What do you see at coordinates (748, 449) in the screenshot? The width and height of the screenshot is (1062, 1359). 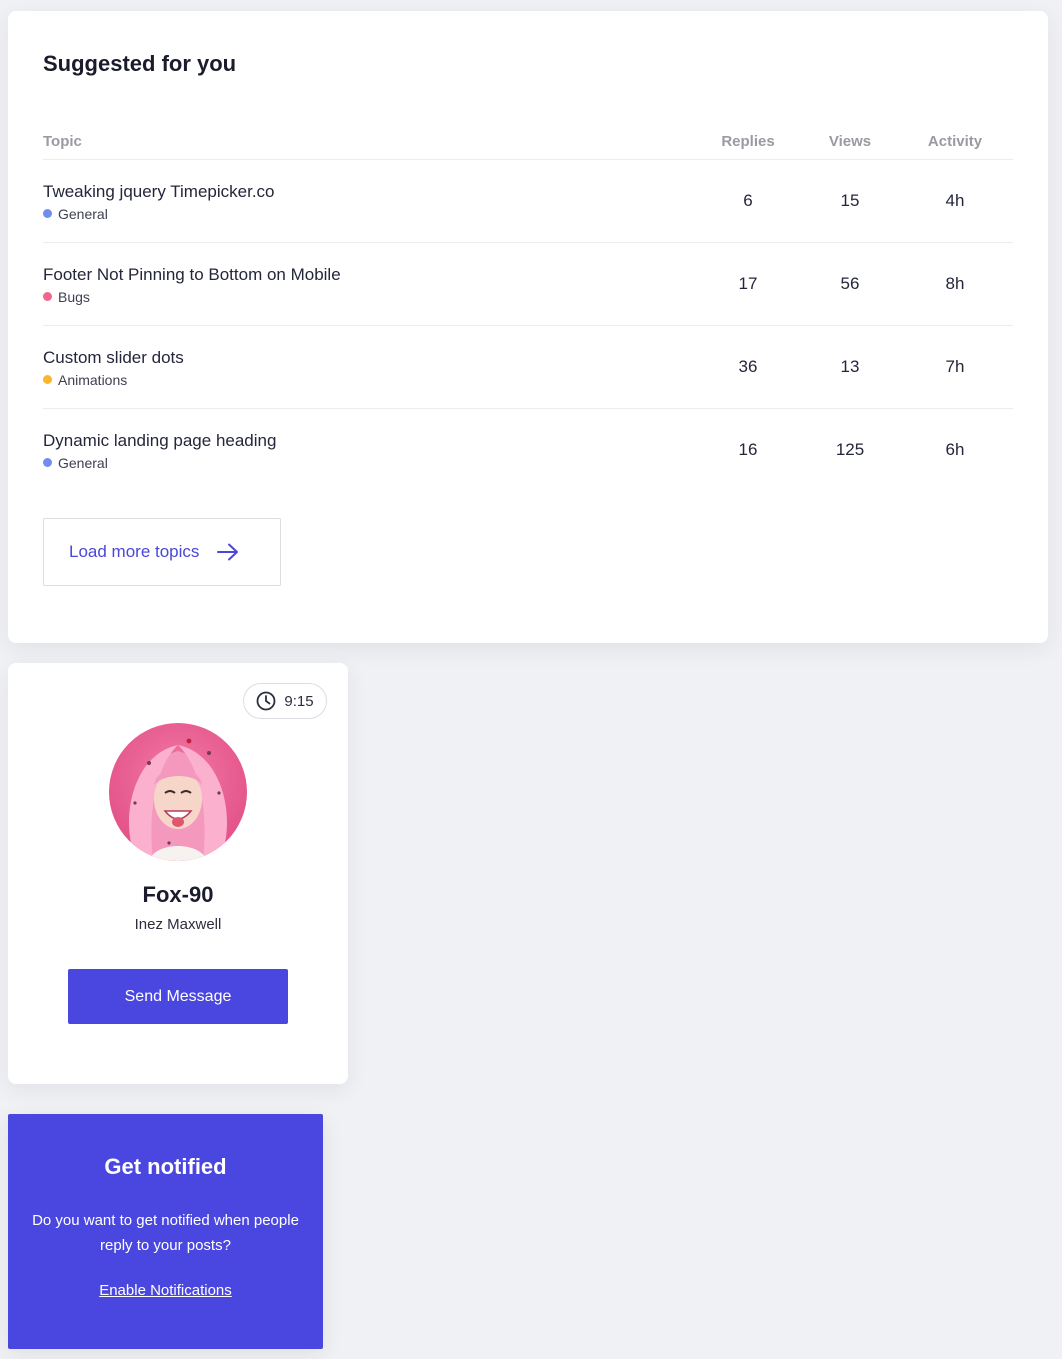 I see `replies-count: 16` at bounding box center [748, 449].